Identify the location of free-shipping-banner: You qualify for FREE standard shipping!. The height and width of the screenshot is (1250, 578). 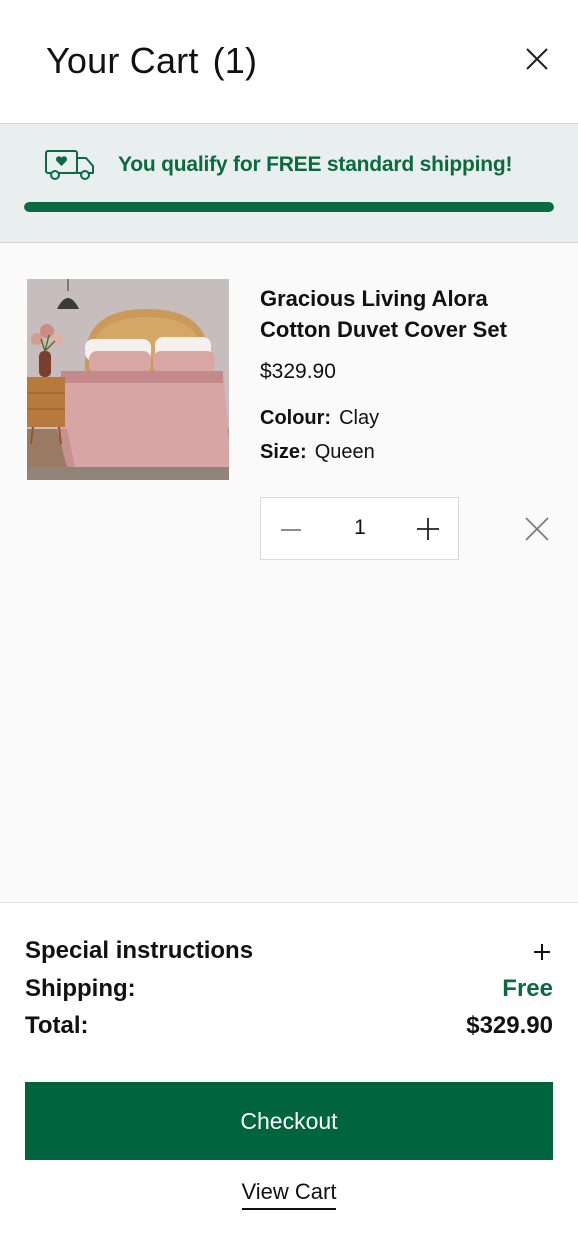
(289, 183).